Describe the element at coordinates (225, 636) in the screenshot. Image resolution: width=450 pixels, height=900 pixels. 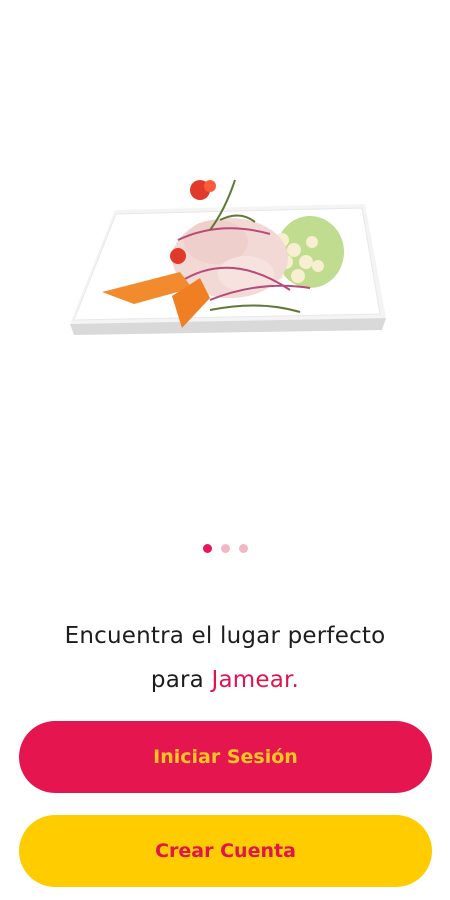
I see `headline-line-1: Encuentra el lugar perfecto` at that location.